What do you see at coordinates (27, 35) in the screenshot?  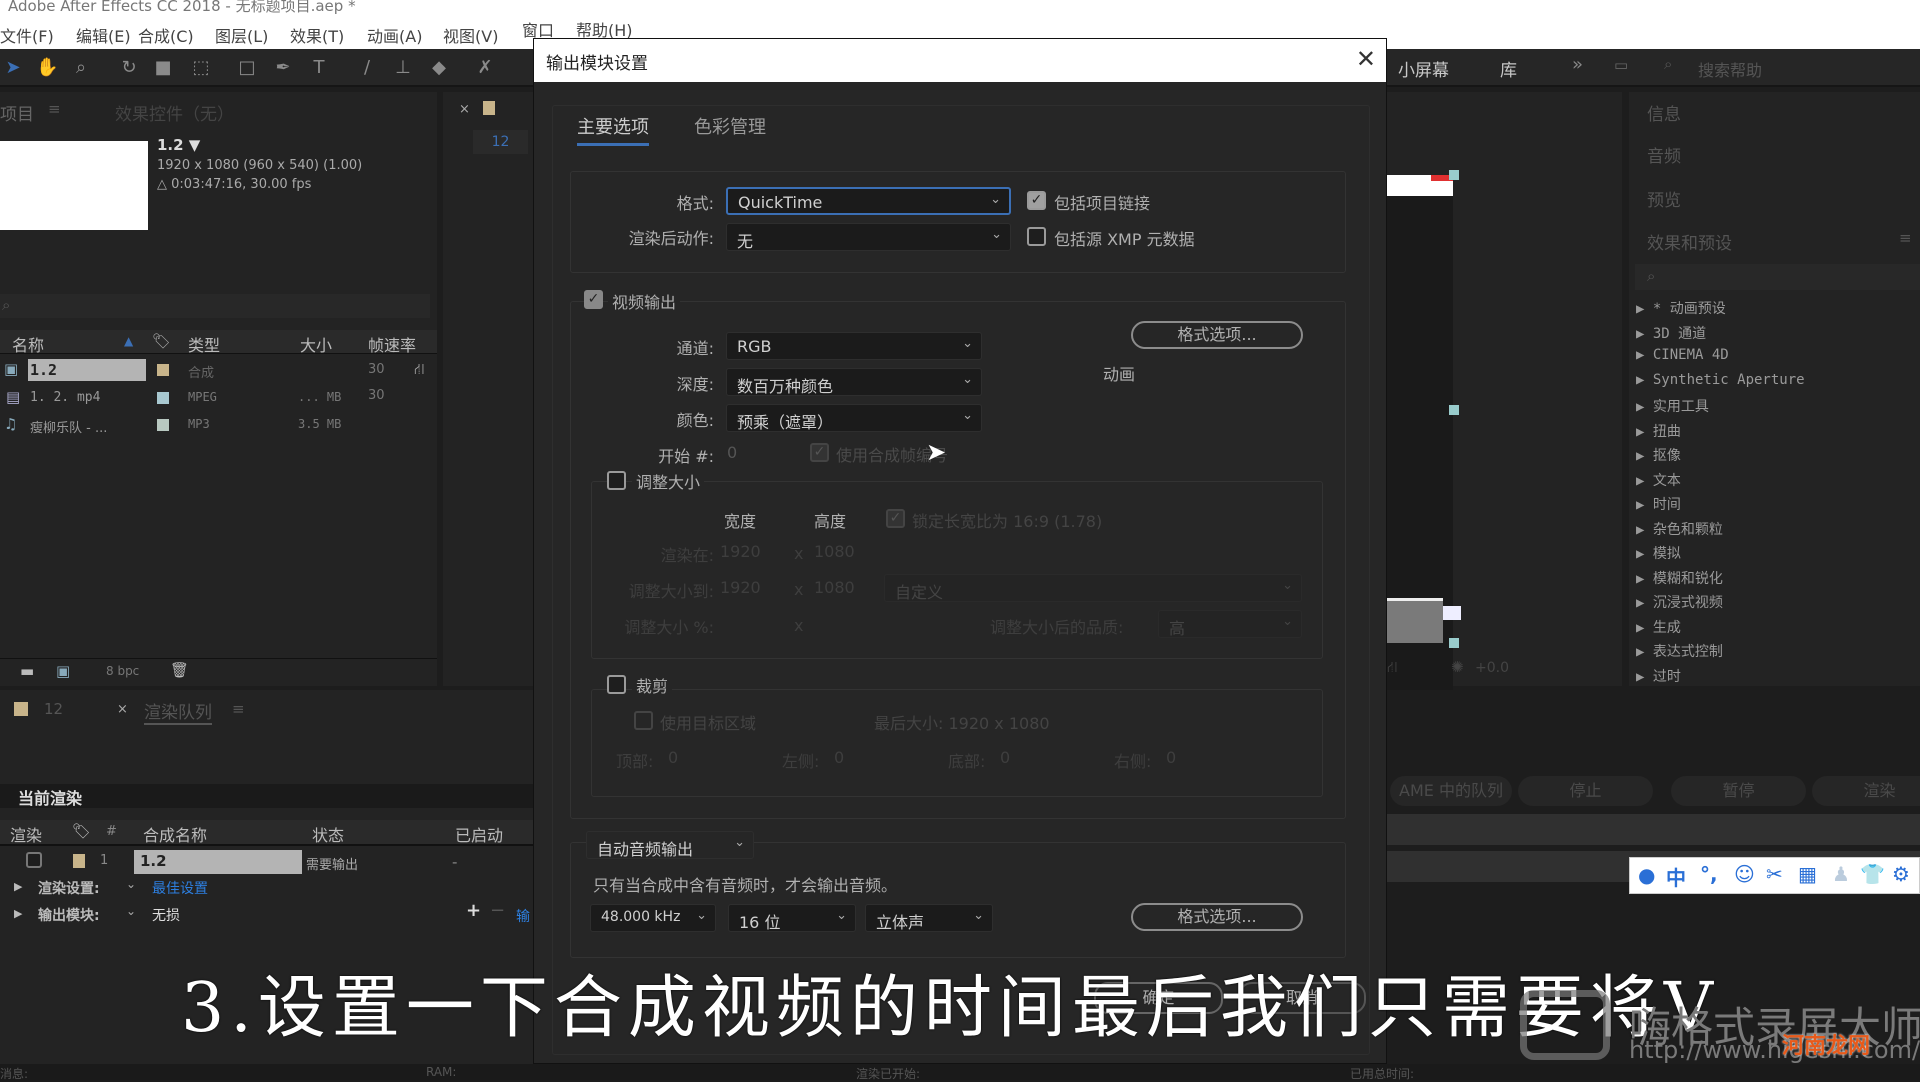 I see `menu-file: 文件(F)` at bounding box center [27, 35].